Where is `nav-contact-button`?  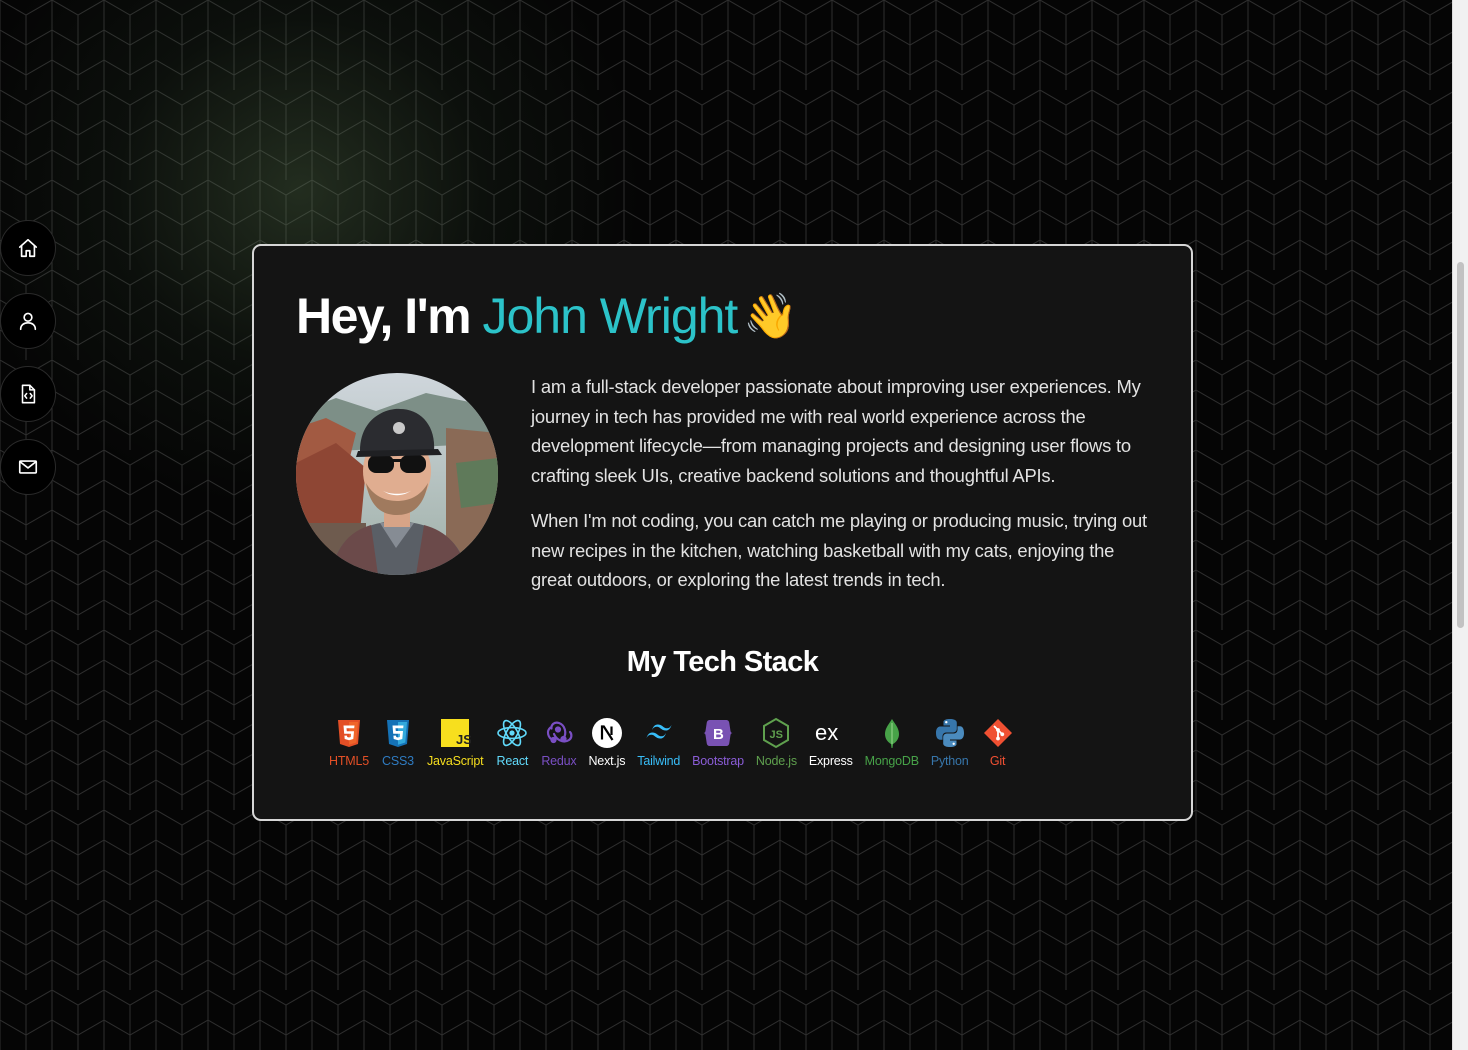 nav-contact-button is located at coordinates (28, 467).